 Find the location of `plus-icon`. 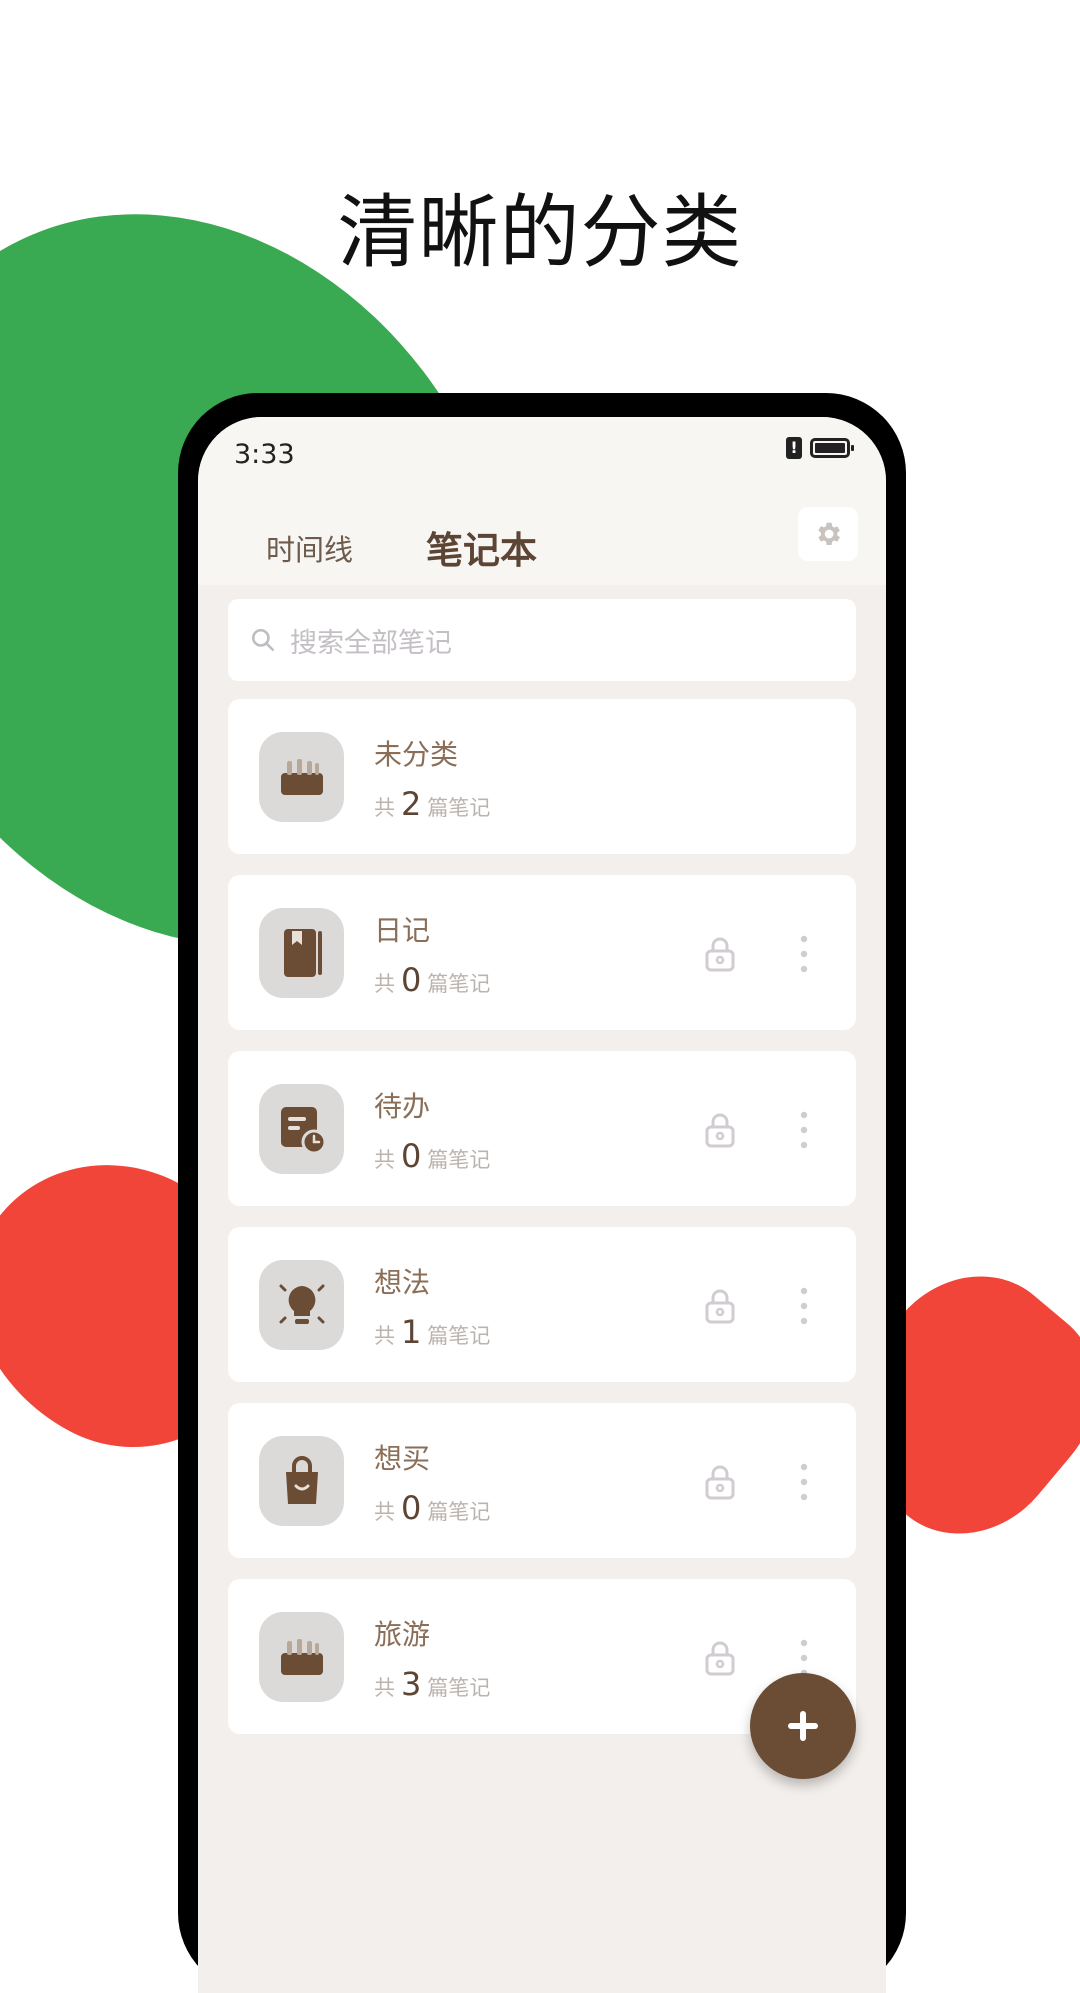

plus-icon is located at coordinates (803, 1726).